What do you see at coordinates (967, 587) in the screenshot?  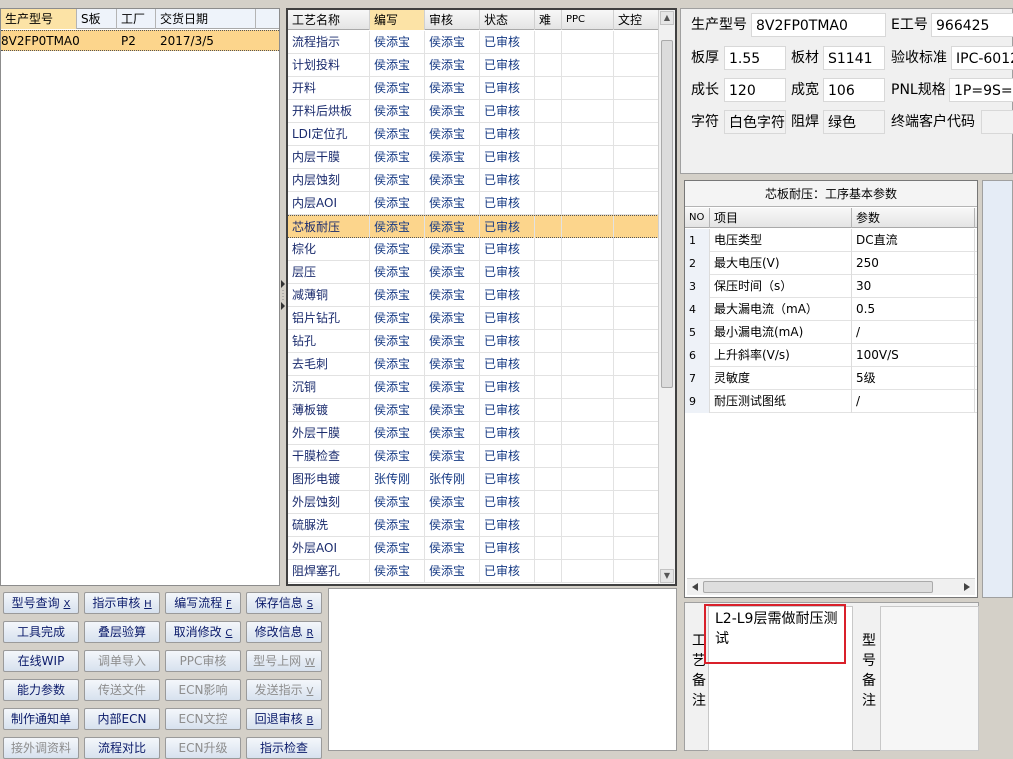 I see `scroll-right-icon` at bounding box center [967, 587].